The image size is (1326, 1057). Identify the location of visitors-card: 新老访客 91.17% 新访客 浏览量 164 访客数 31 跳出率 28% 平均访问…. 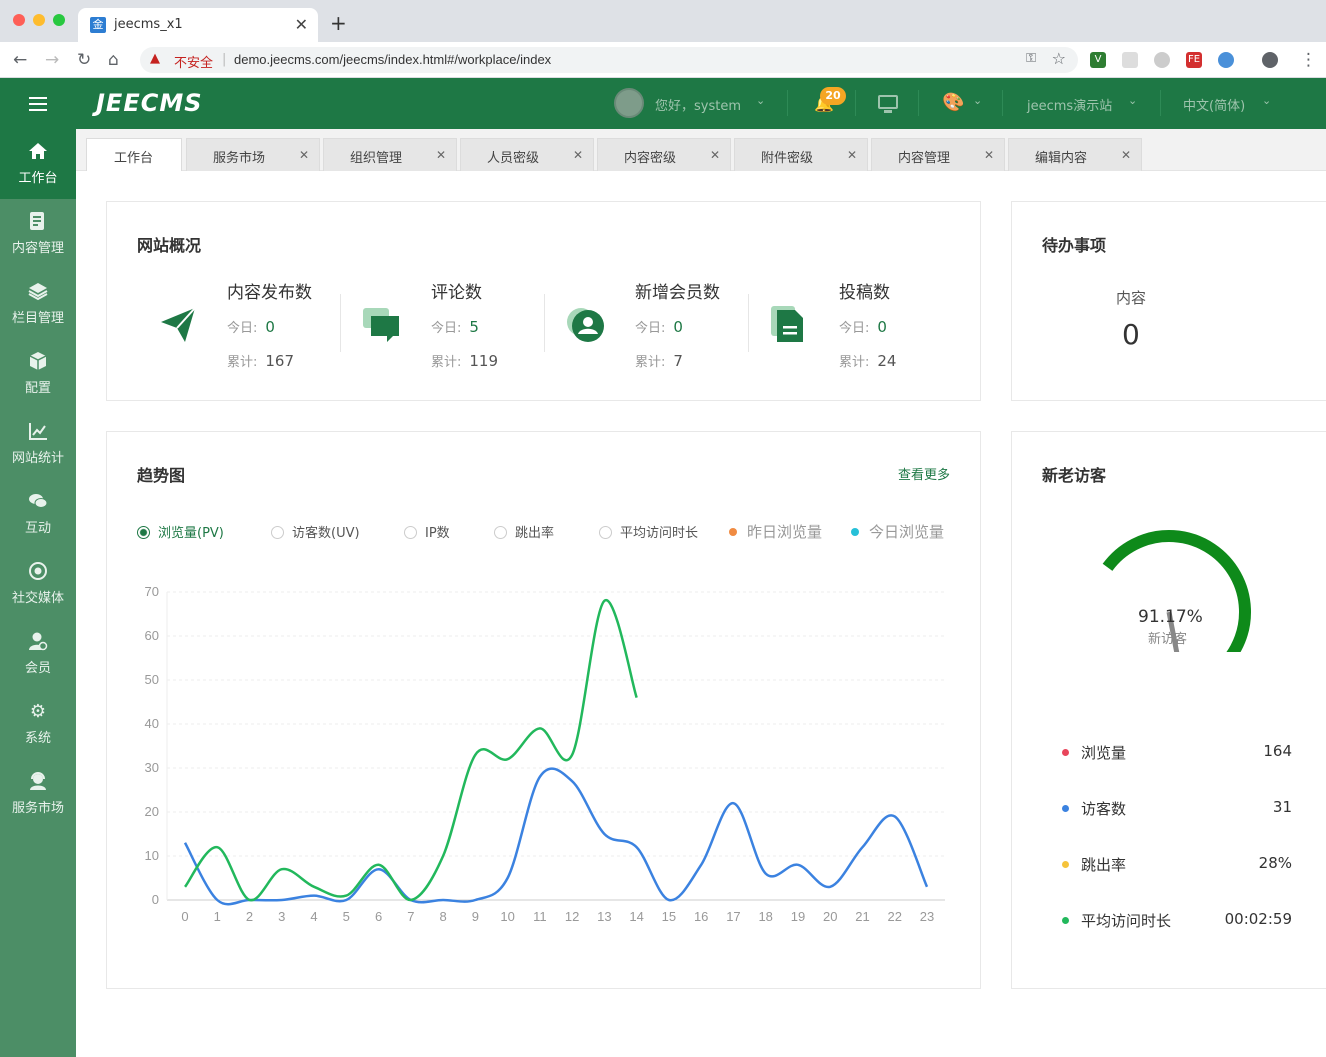
(1168, 710).